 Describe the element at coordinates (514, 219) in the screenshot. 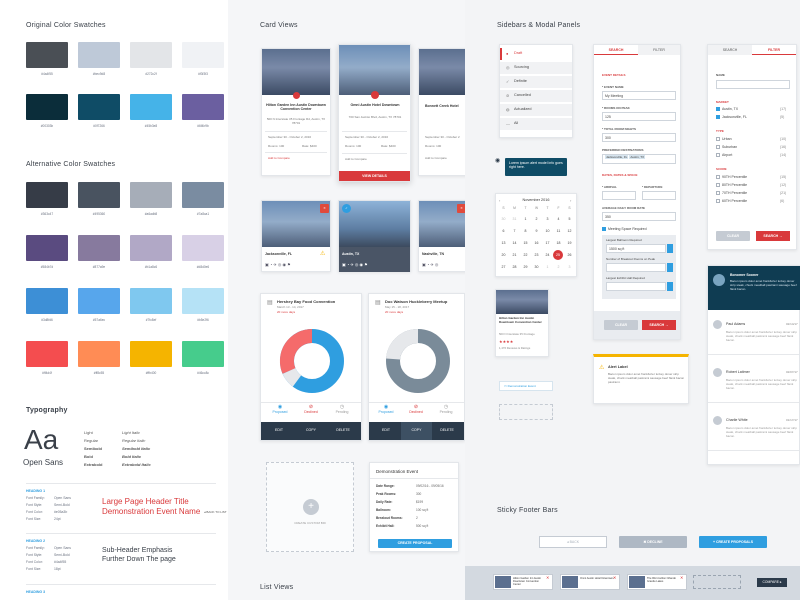

I see `calendar-day: 31` at that location.